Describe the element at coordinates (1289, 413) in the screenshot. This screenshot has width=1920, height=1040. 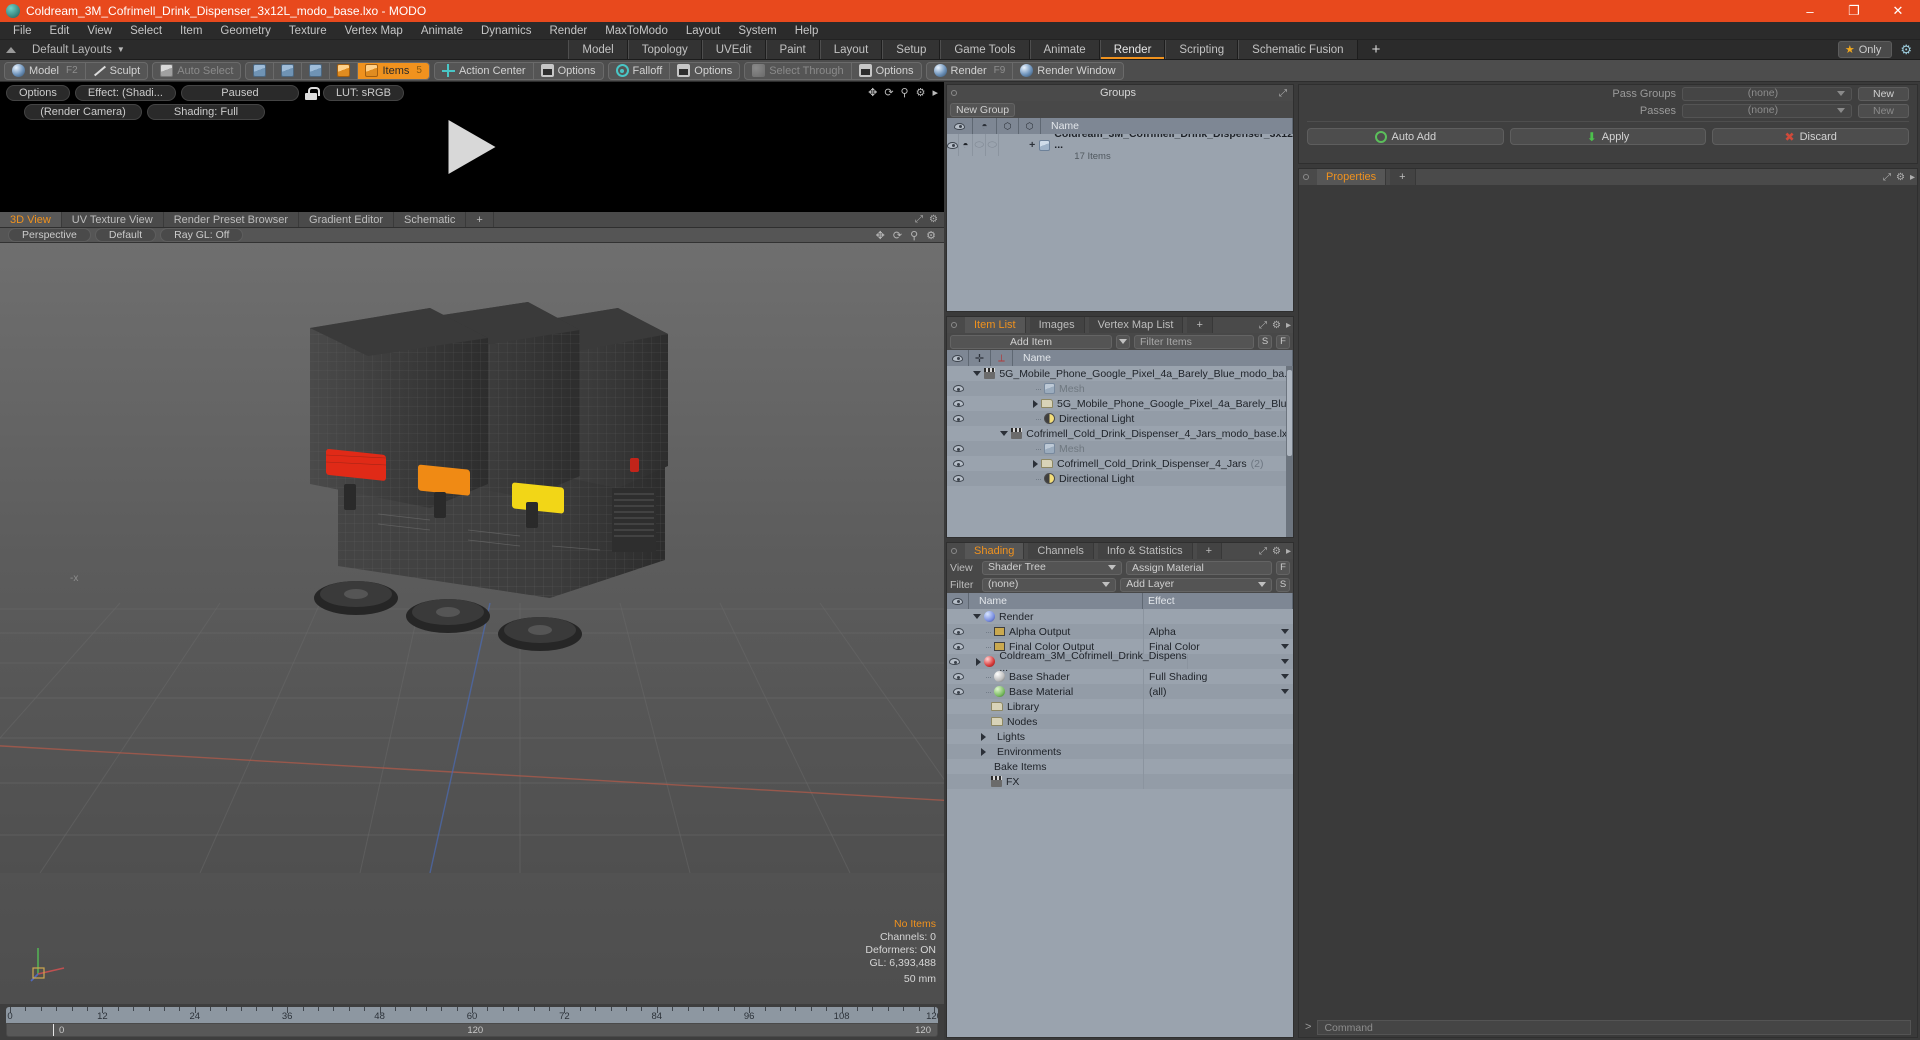
I see `item-list-scroll-thumb` at that location.